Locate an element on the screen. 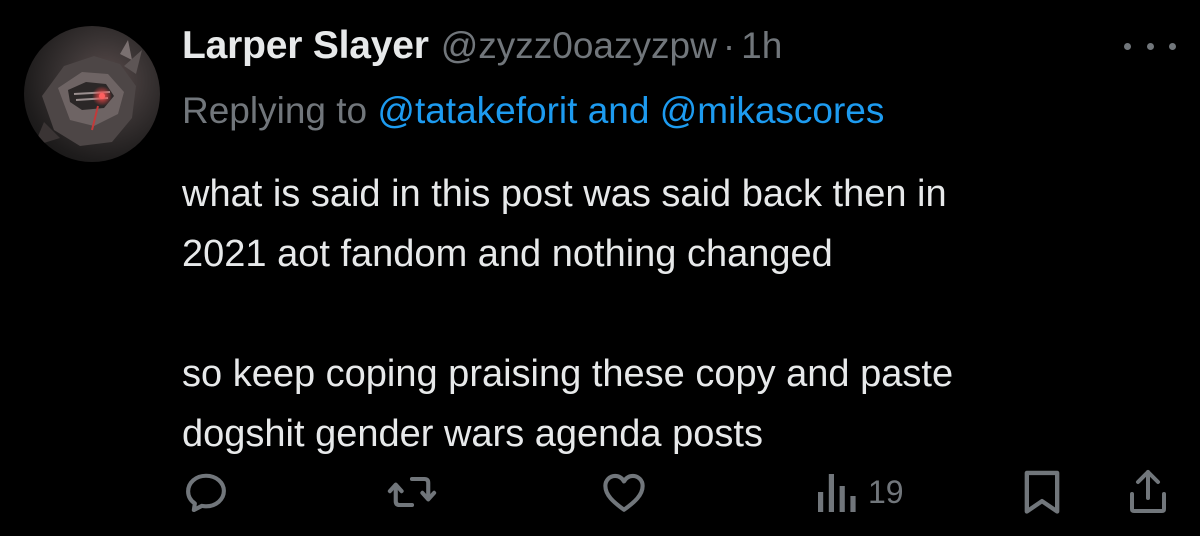 Image resolution: width=1200 pixels, height=536 pixels. display-name: Larper Slayer is located at coordinates (305, 46).